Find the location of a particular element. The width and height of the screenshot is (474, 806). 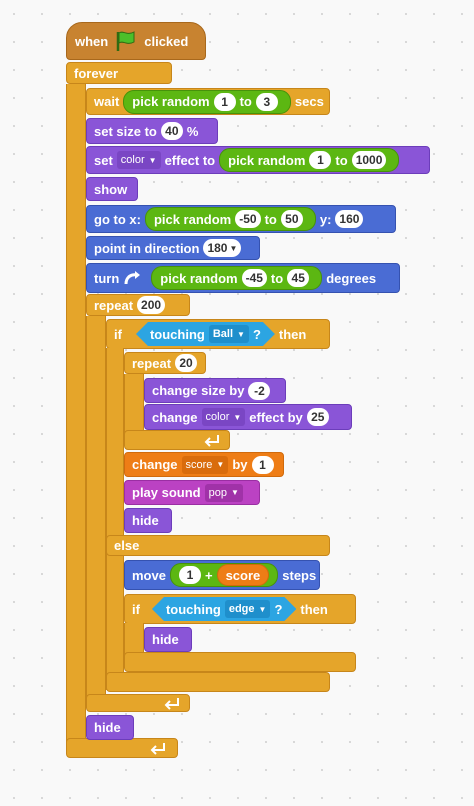

forever-label: forever is located at coordinates (96, 73).